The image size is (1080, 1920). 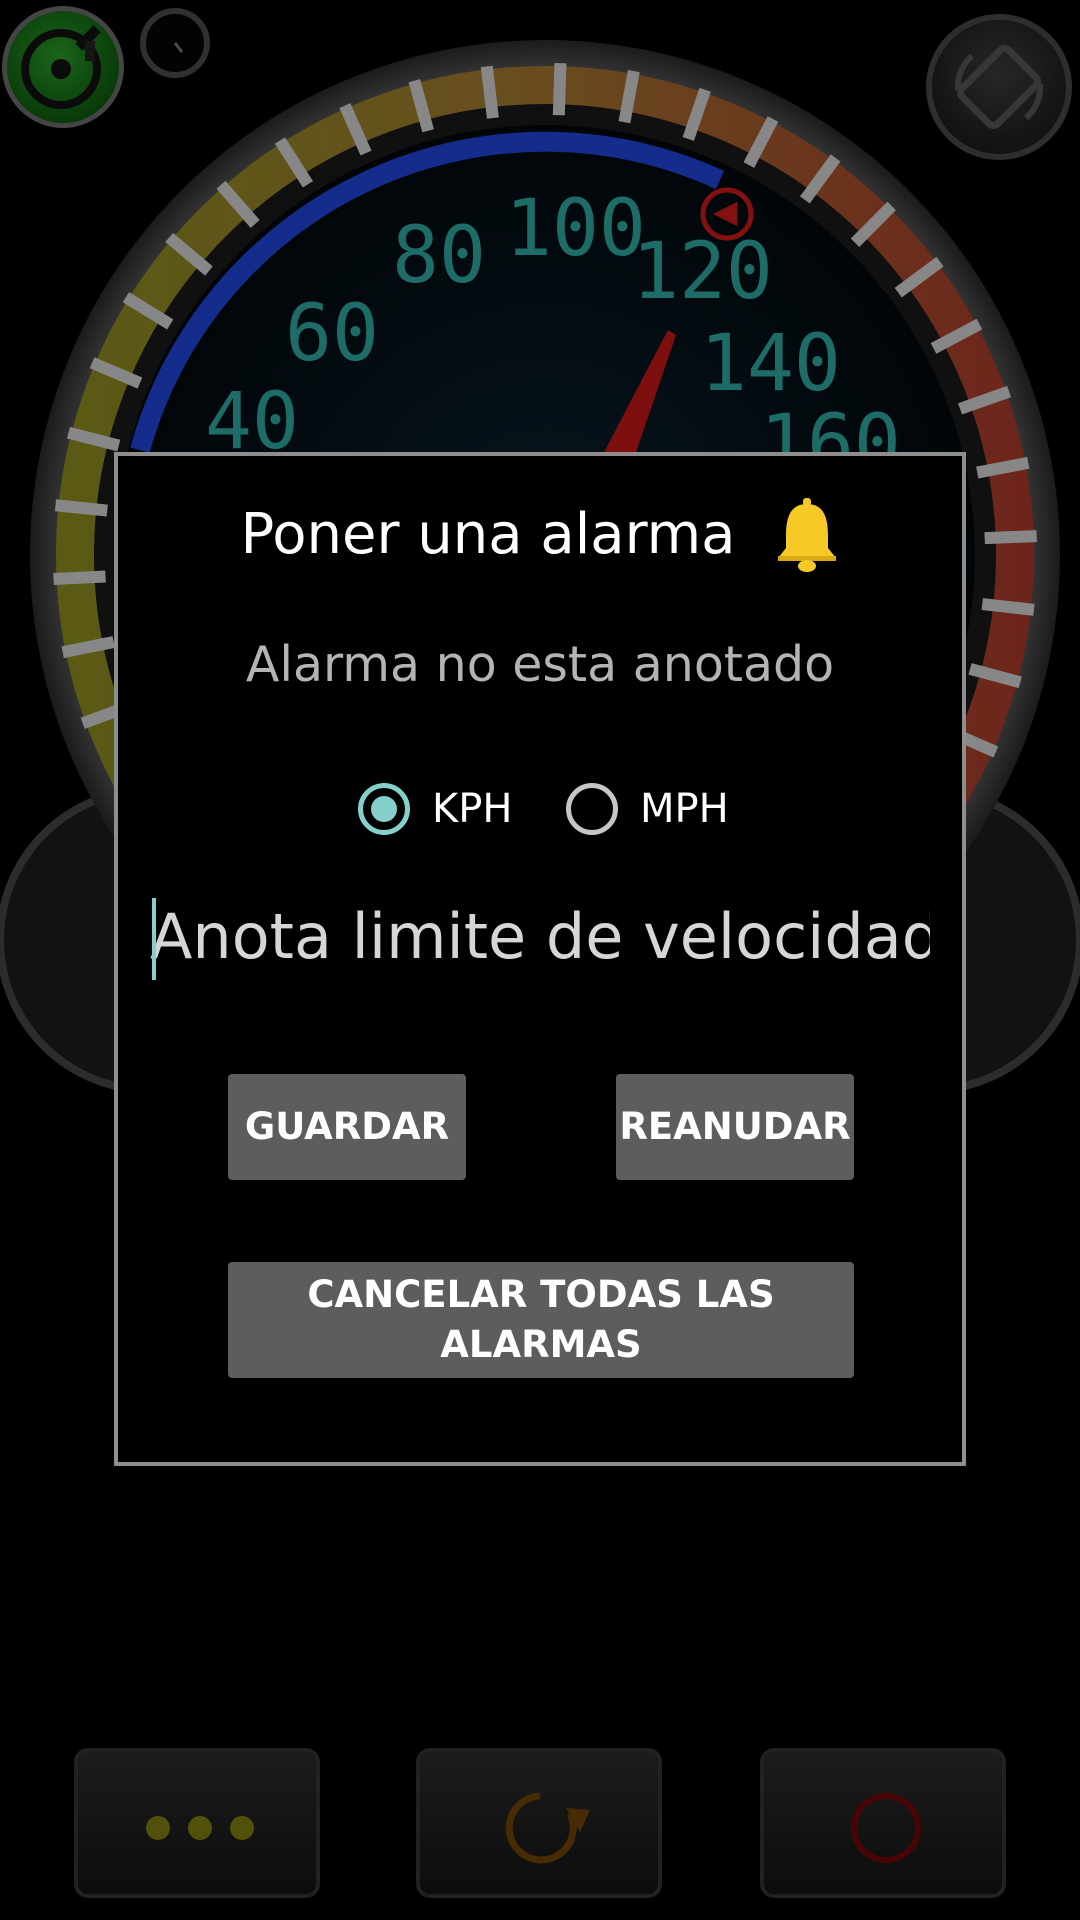 What do you see at coordinates (178, 47) in the screenshot?
I see `compass-icon` at bounding box center [178, 47].